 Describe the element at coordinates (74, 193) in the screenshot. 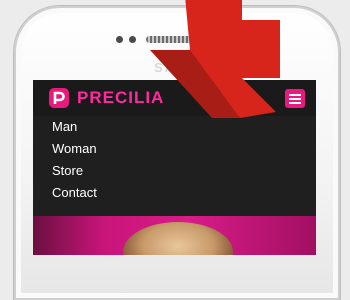

I see `menu-item-contact: Contact` at that location.